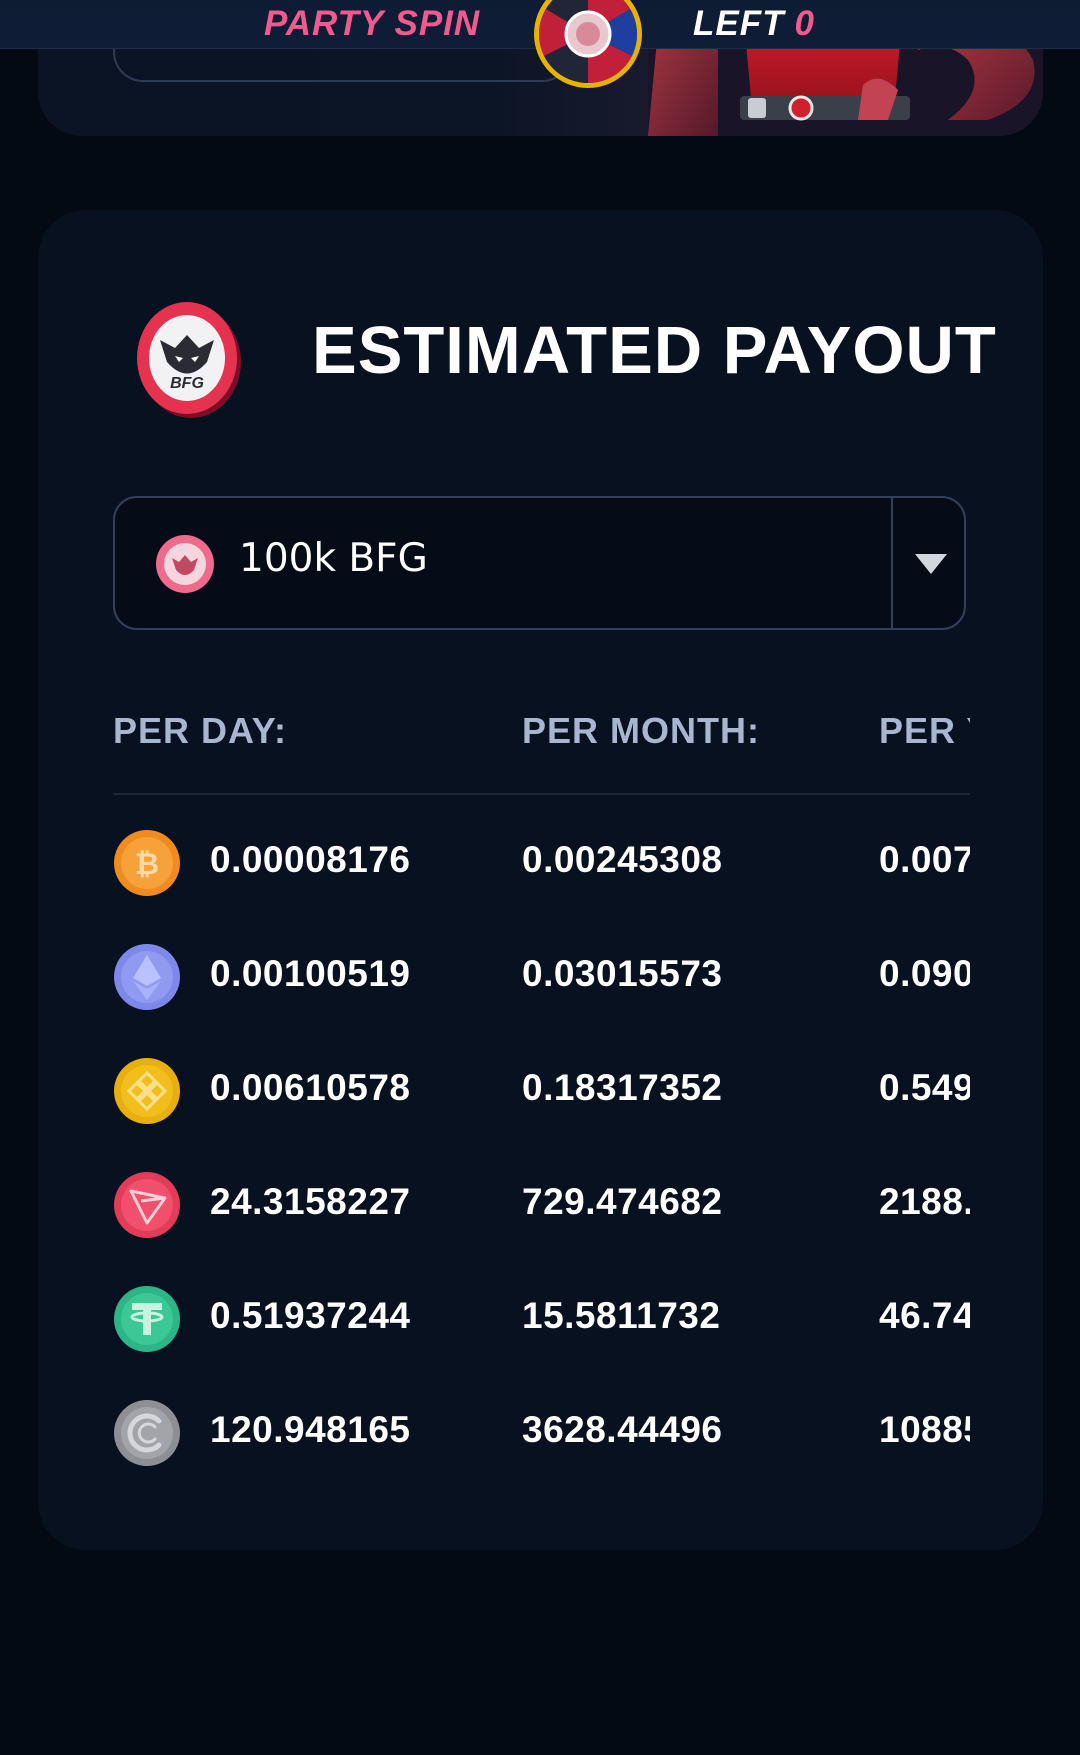  Describe the element at coordinates (924, 859) in the screenshot. I see `per-year-value: 0.007` at that location.